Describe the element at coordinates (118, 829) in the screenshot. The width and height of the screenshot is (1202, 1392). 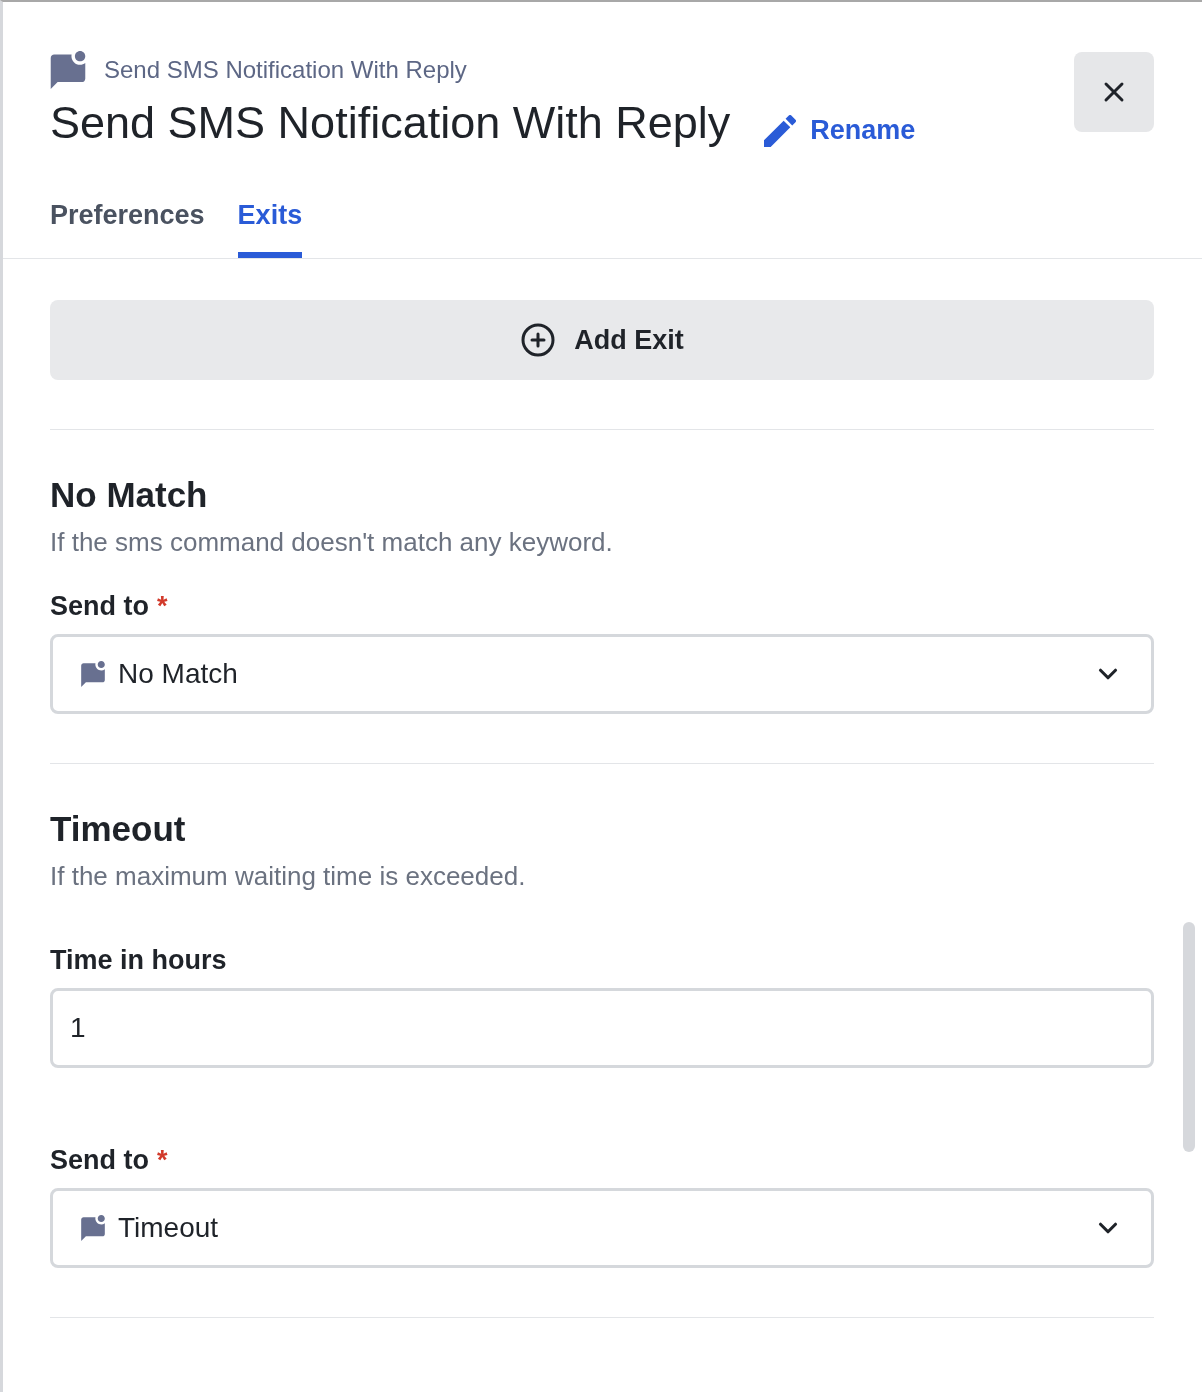
I see `section-heading: Timeout` at that location.